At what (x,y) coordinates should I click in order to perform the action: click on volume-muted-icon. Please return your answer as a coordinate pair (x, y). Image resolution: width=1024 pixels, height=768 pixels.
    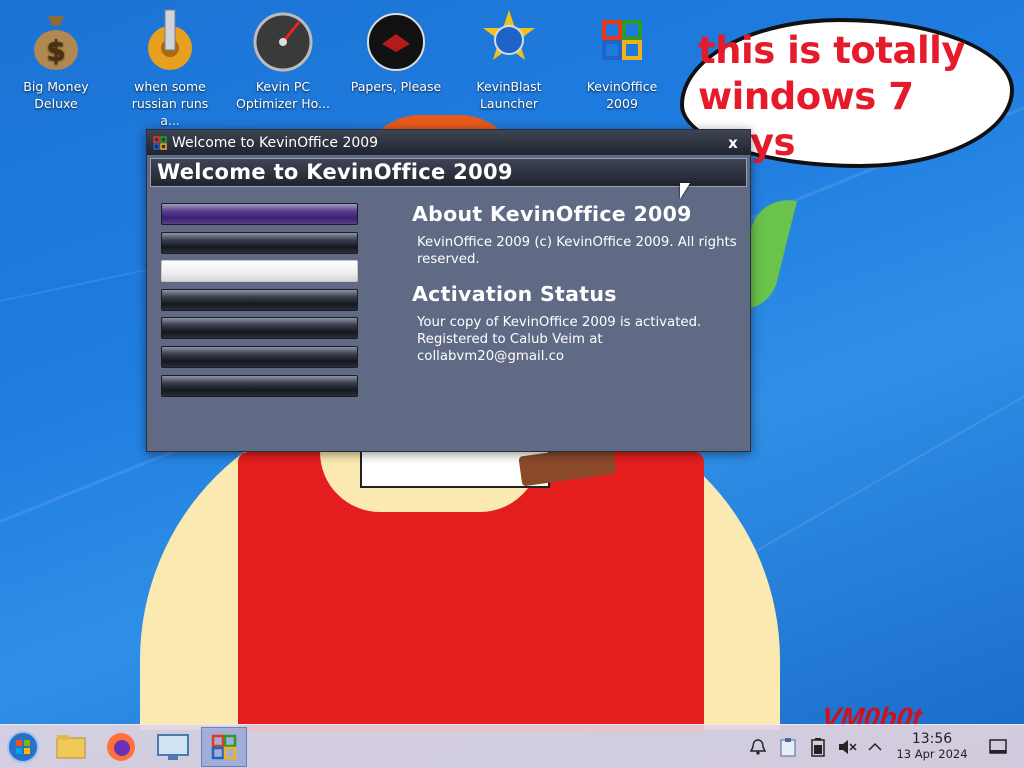
    Looking at the image, I should click on (848, 747).